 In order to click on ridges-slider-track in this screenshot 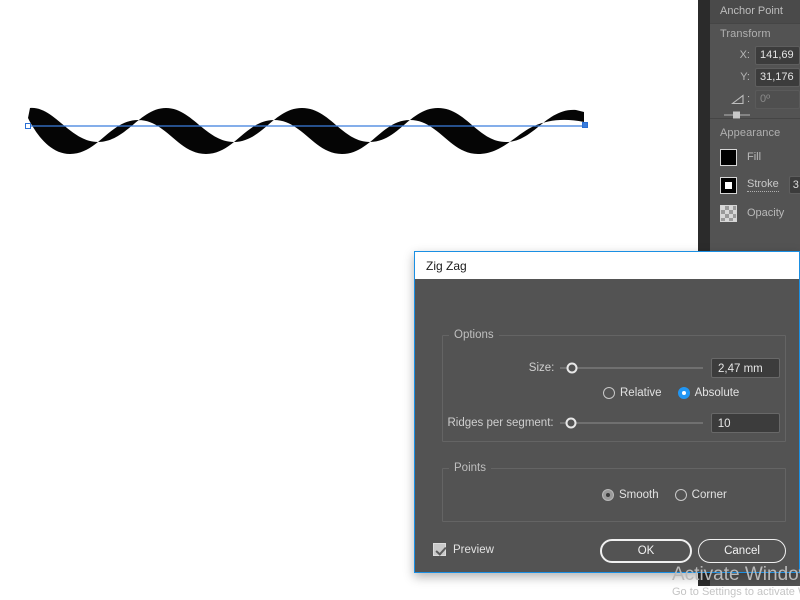, I will do `click(631, 423)`.